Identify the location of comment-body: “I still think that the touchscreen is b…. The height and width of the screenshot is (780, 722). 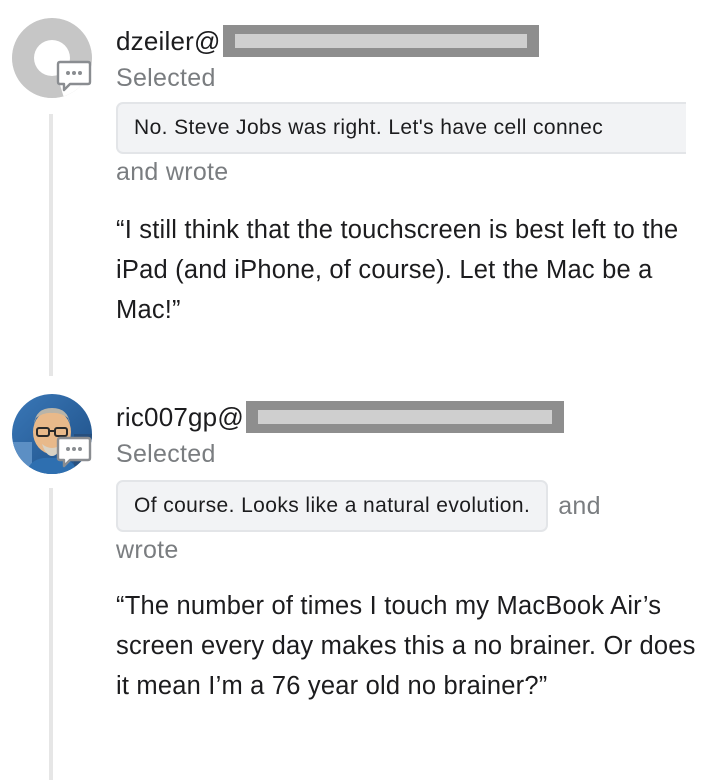
(397, 270).